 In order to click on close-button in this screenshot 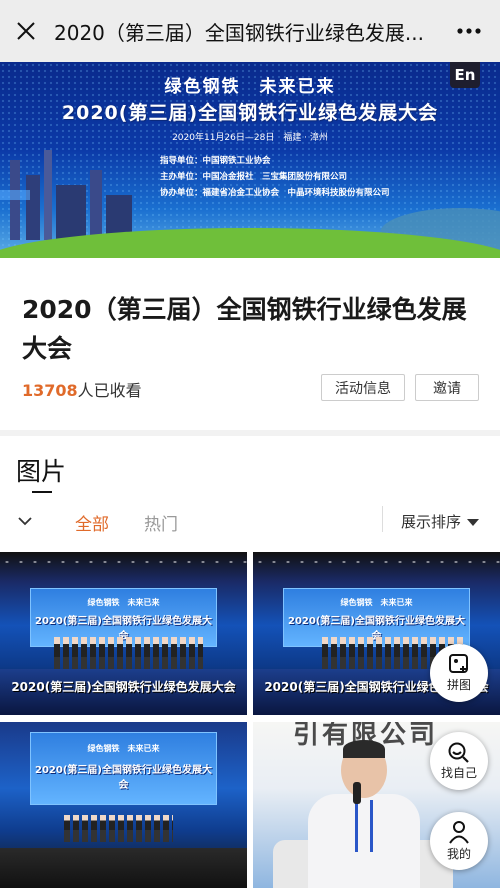, I will do `click(26, 31)`.